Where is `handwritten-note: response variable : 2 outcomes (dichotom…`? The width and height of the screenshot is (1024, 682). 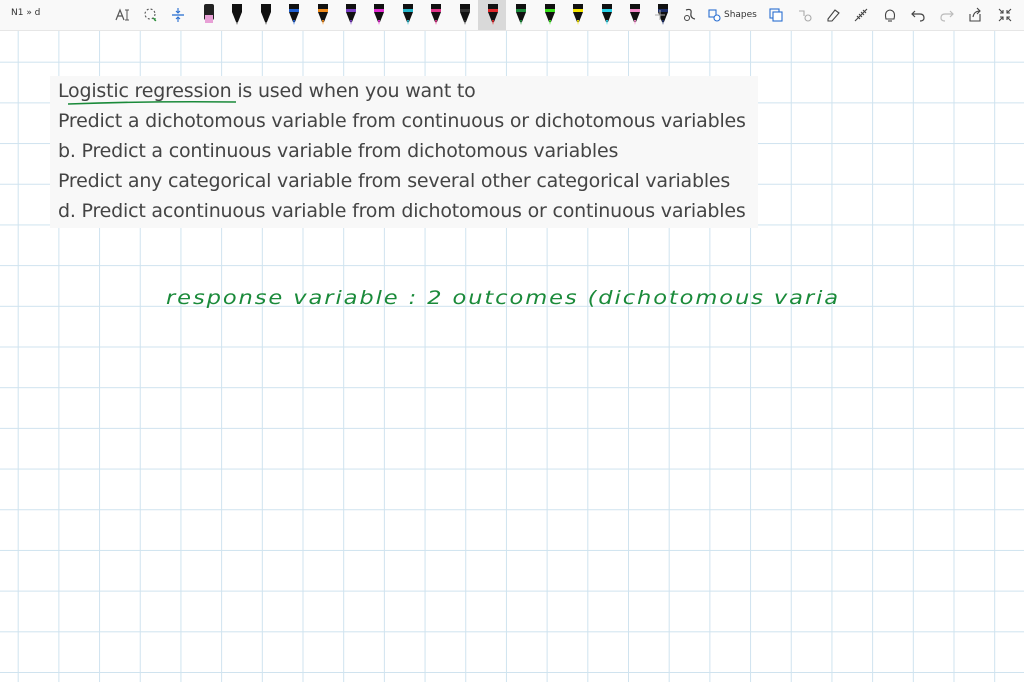
handwritten-note: response variable : 2 outcomes (dichotom… is located at coordinates (503, 298).